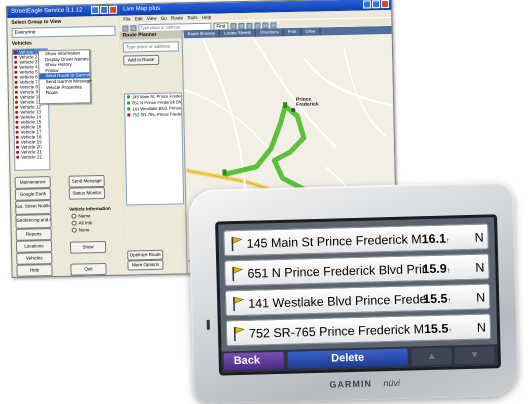 The height and width of the screenshot is (404, 531). What do you see at coordinates (257, 25) in the screenshot?
I see `print-icon` at bounding box center [257, 25].